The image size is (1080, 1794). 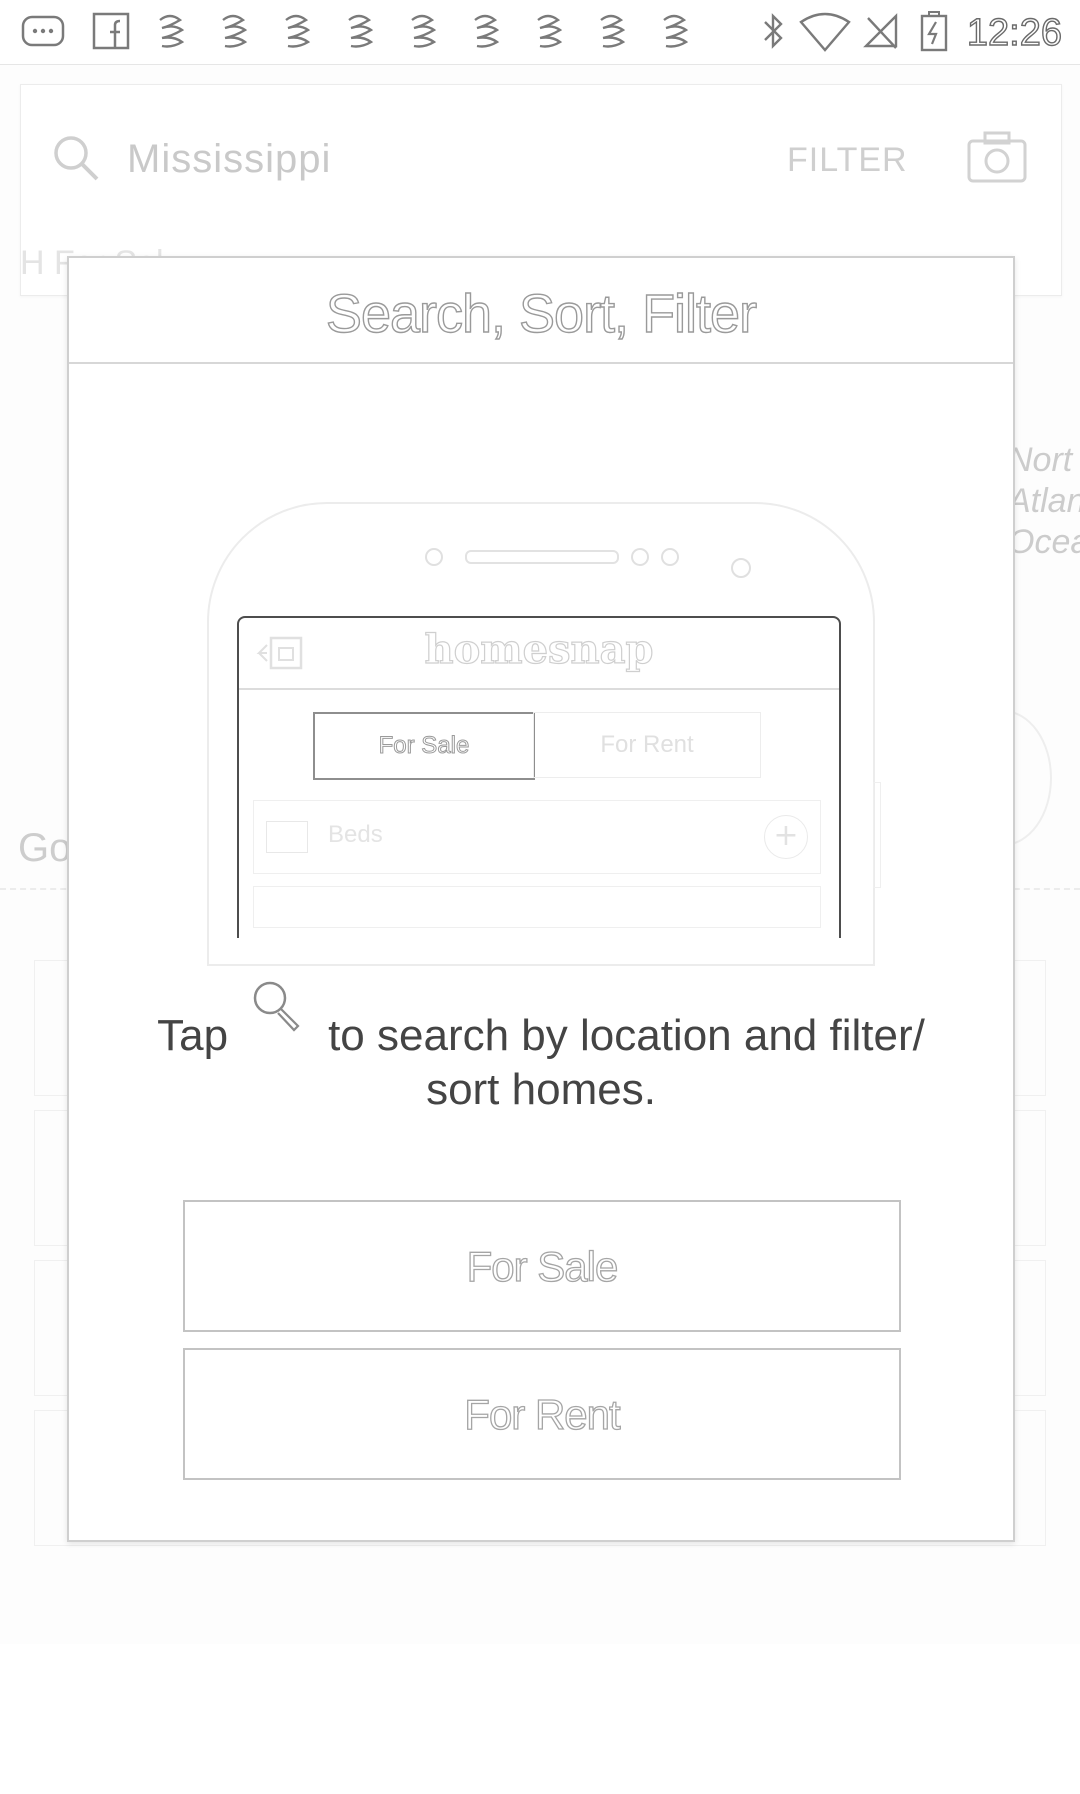 What do you see at coordinates (541, 1089) in the screenshot?
I see `instruction-line-2: sort homes.` at bounding box center [541, 1089].